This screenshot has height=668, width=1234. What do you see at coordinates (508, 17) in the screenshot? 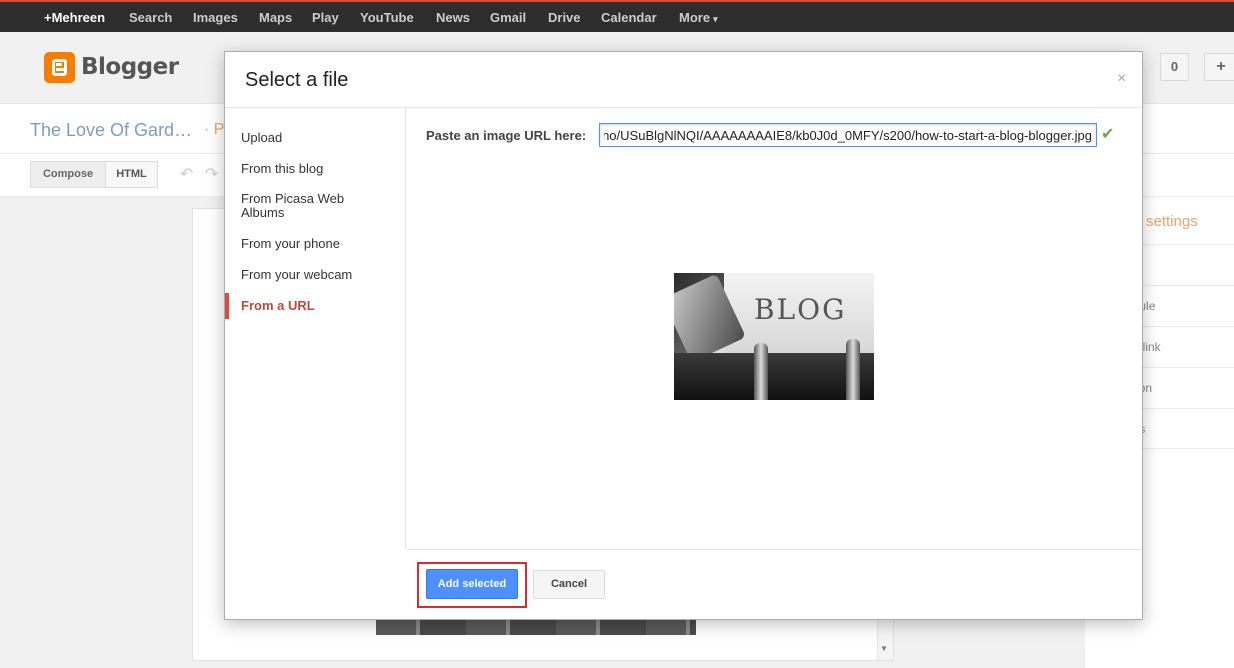
I see `gbar-gmail-link: Gmail` at bounding box center [508, 17].